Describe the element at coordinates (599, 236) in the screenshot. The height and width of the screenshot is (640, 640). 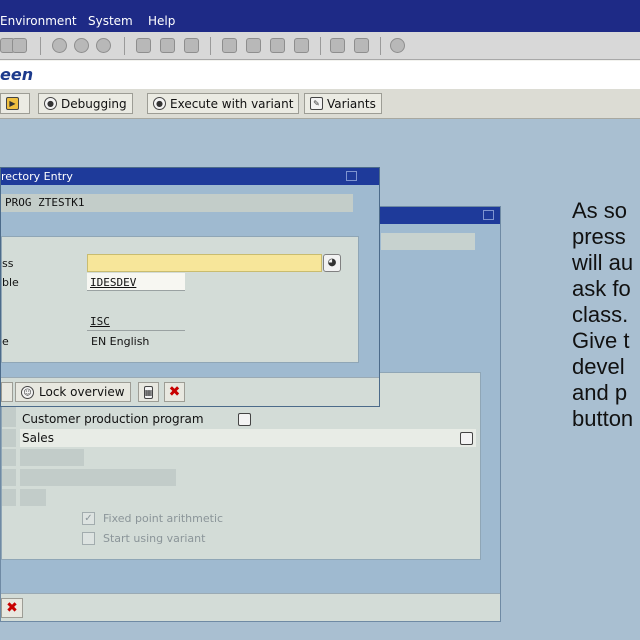
I see `annotation-line: press` at that location.